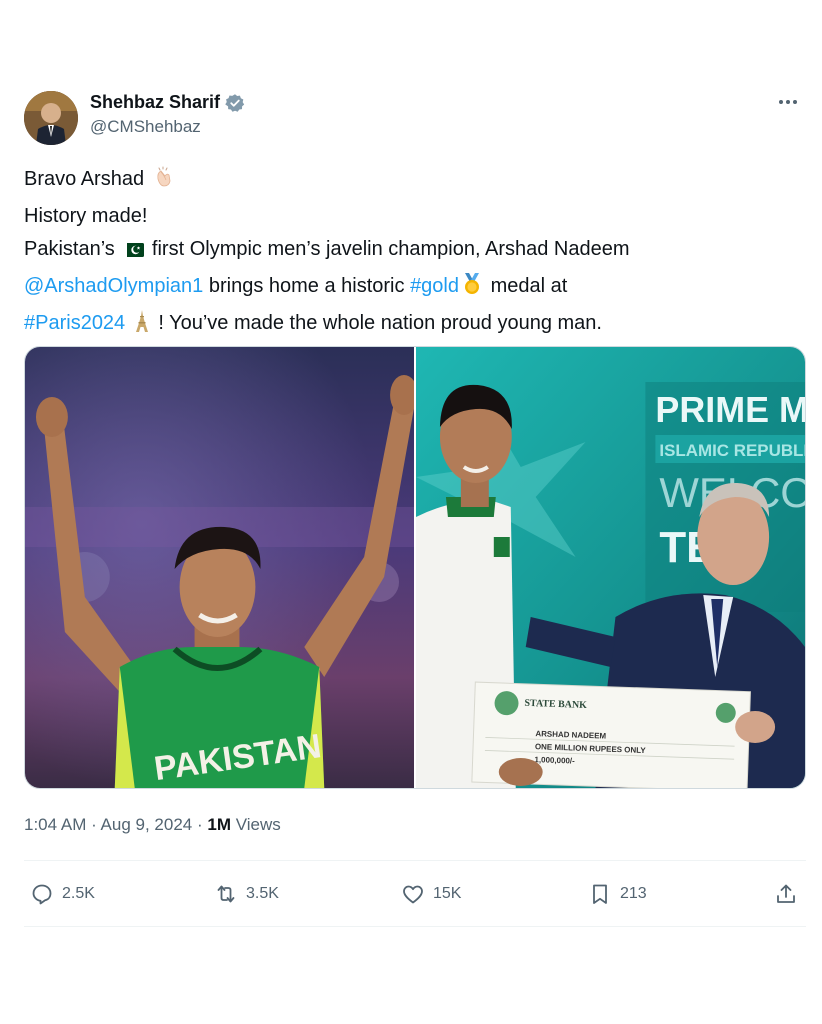  Describe the element at coordinates (133, 253) in the screenshot. I see `pakistan-flag-icon` at that location.